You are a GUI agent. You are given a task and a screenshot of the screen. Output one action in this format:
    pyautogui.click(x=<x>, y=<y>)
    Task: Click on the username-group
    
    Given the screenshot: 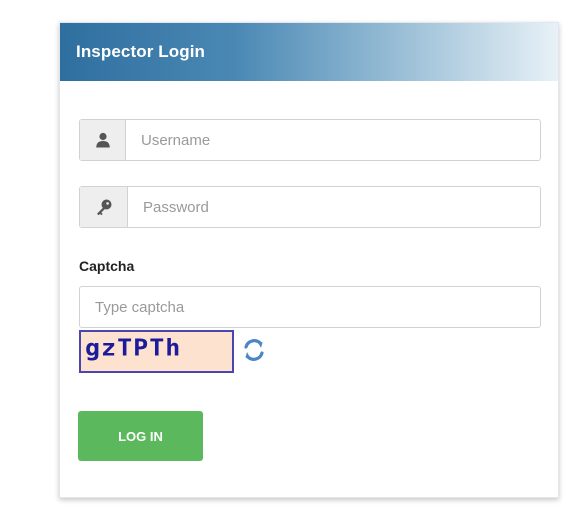 What is the action you would take?
    pyautogui.click(x=310, y=140)
    